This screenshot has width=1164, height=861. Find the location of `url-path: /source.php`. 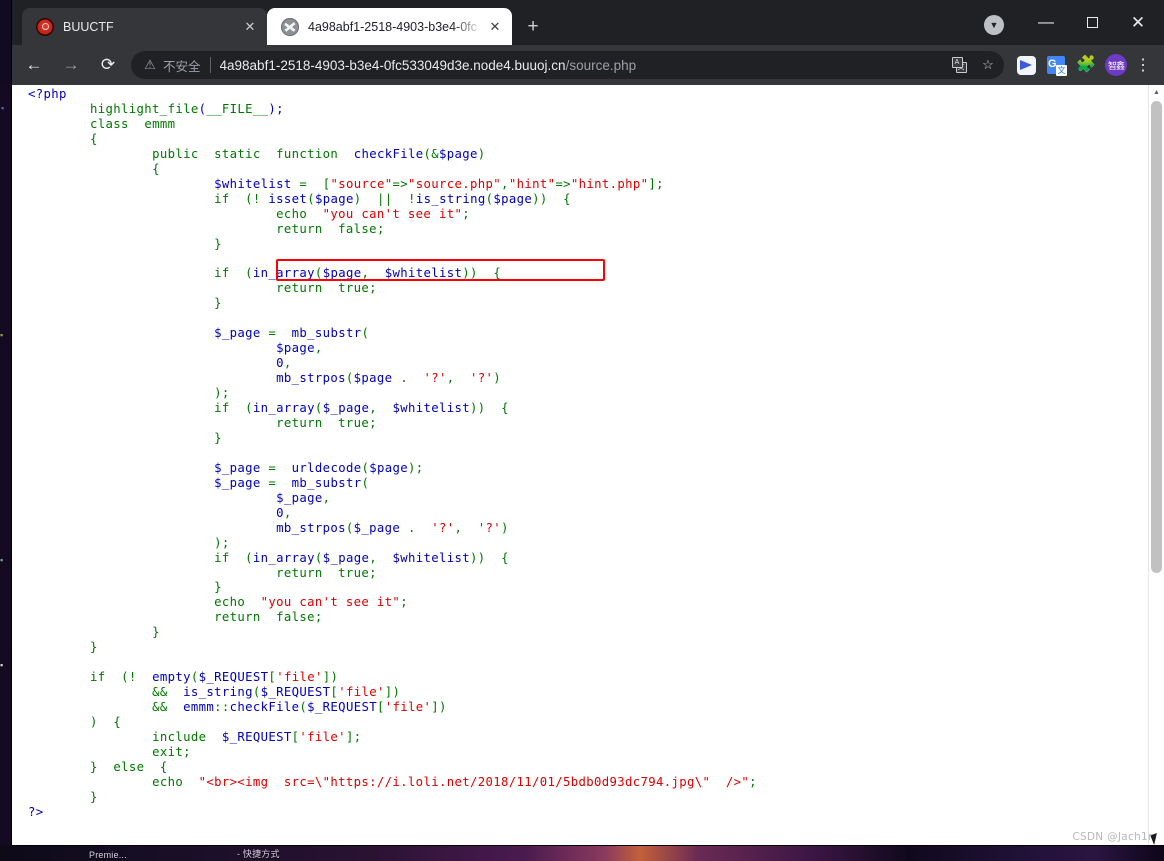

url-path: /source.php is located at coordinates (601, 65).